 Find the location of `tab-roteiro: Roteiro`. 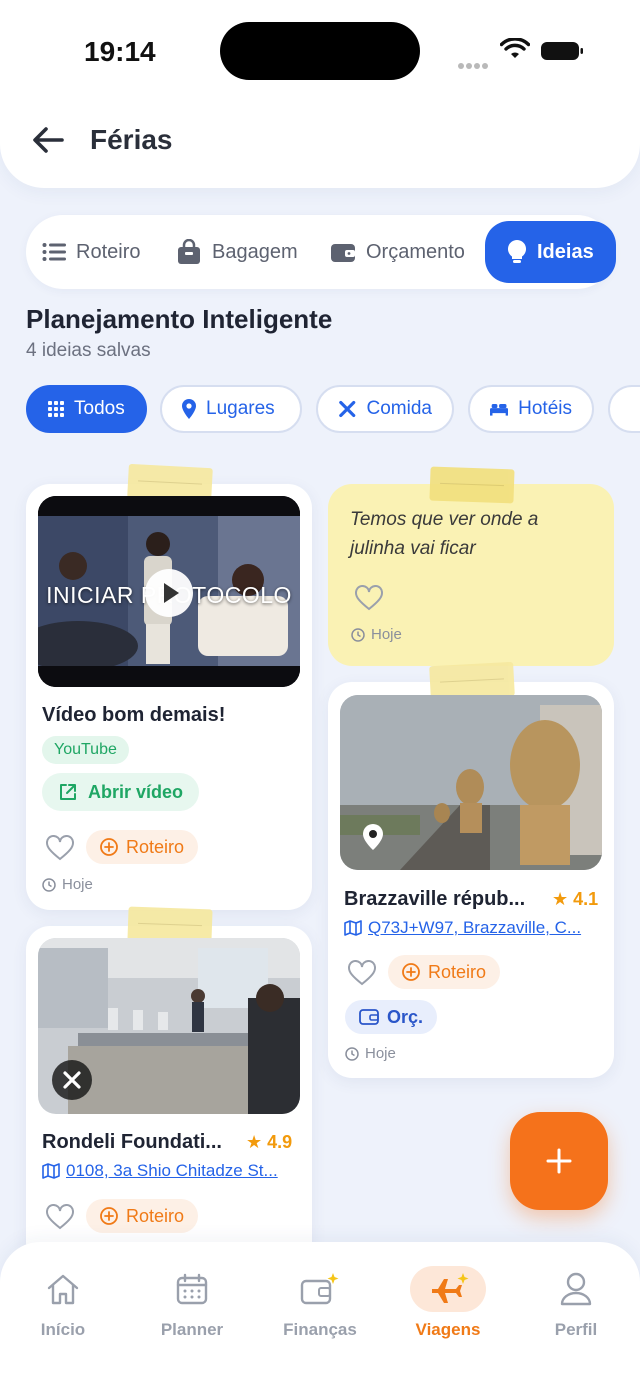

tab-roteiro: Roteiro is located at coordinates (91, 252).